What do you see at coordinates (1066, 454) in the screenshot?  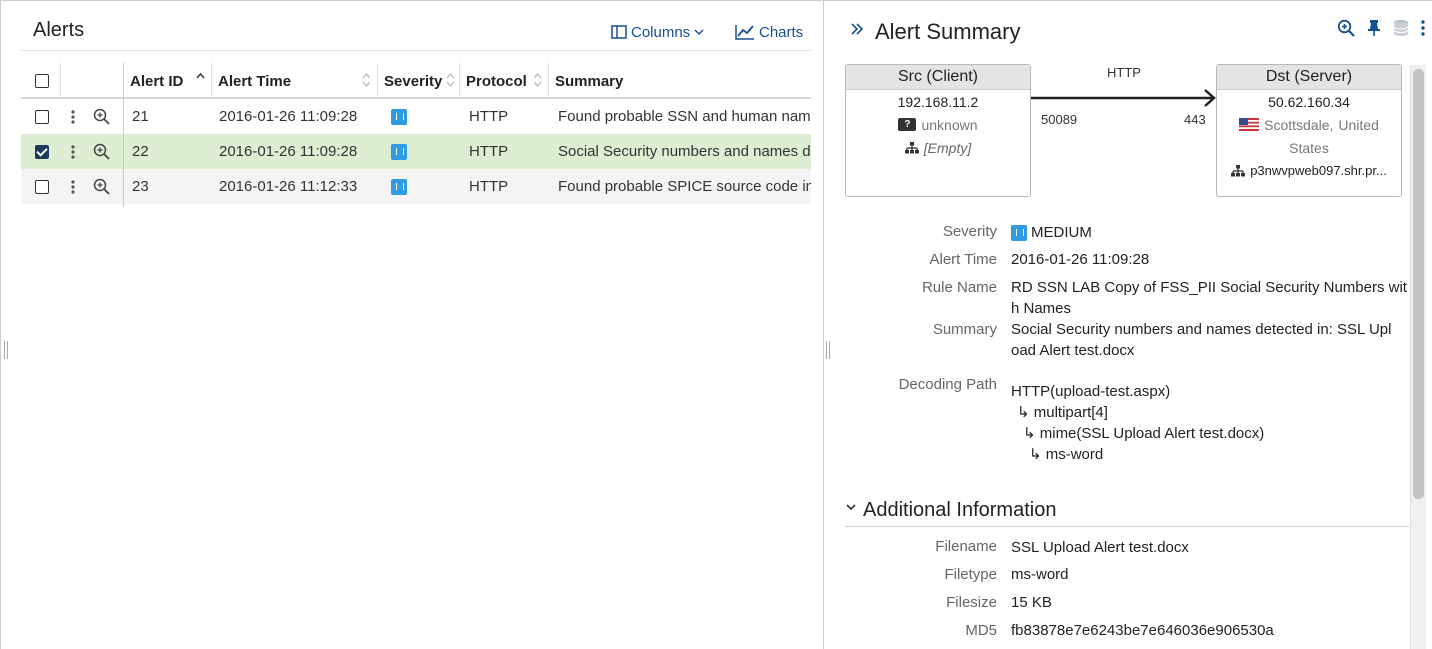 I see `decoding-step: ↳ ms-word` at bounding box center [1066, 454].